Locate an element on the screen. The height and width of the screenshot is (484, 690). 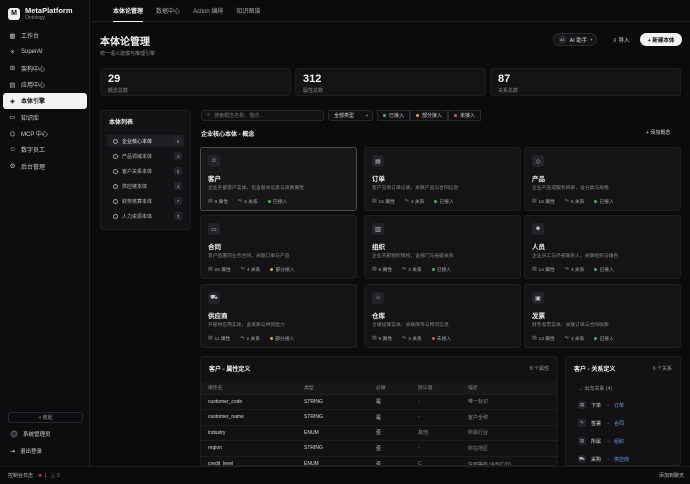
new-ontology-button: + 新建本体 is located at coordinates (661, 39).